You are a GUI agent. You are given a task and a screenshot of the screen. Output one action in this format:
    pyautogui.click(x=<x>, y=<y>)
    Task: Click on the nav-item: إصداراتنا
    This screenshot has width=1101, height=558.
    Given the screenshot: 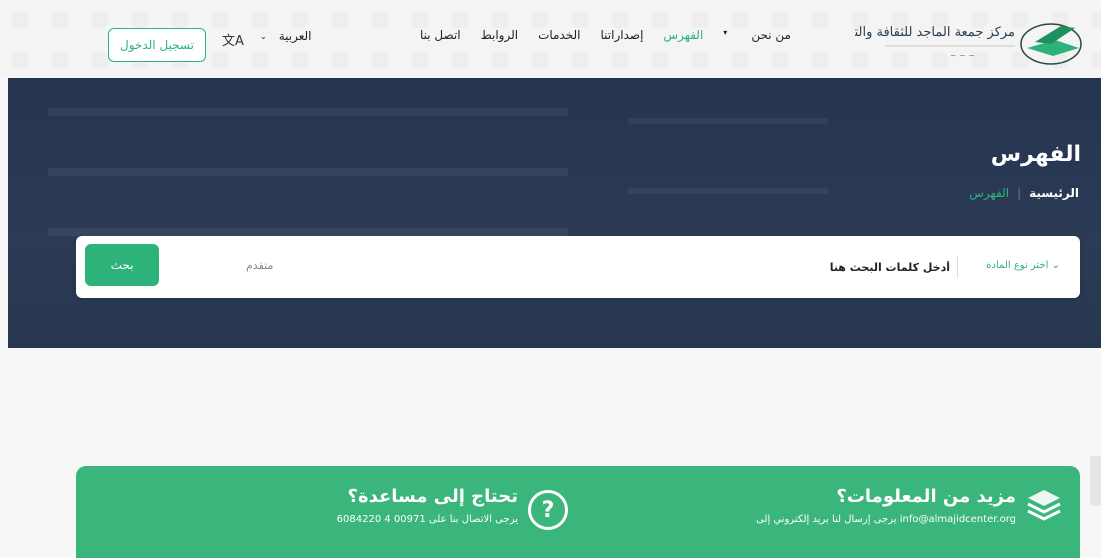 What is the action you would take?
    pyautogui.click(x=622, y=35)
    